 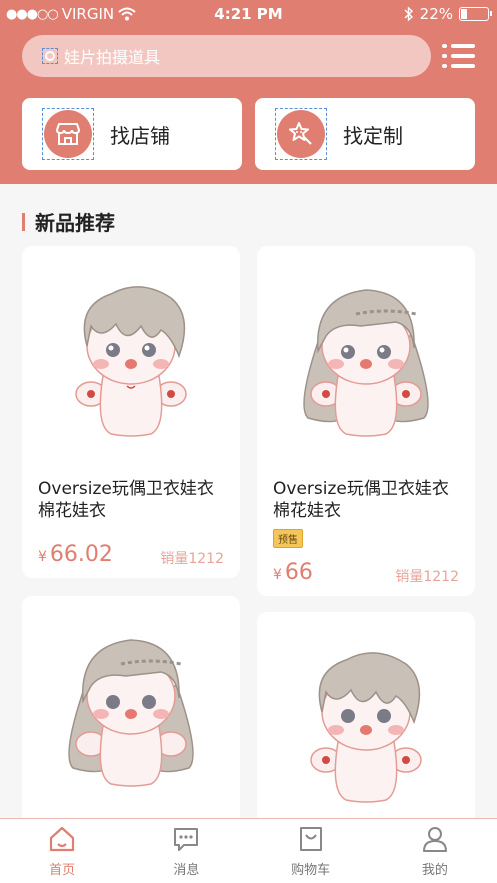 I want to click on product-price: ¥66.02, so click(x=75, y=554).